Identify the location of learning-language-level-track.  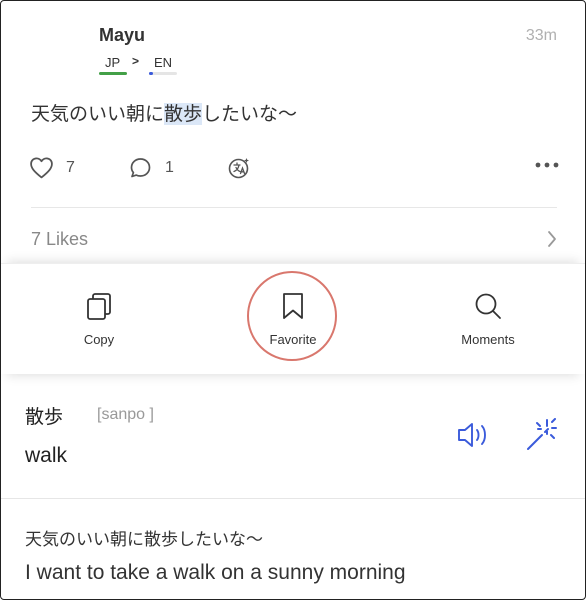
(163, 73).